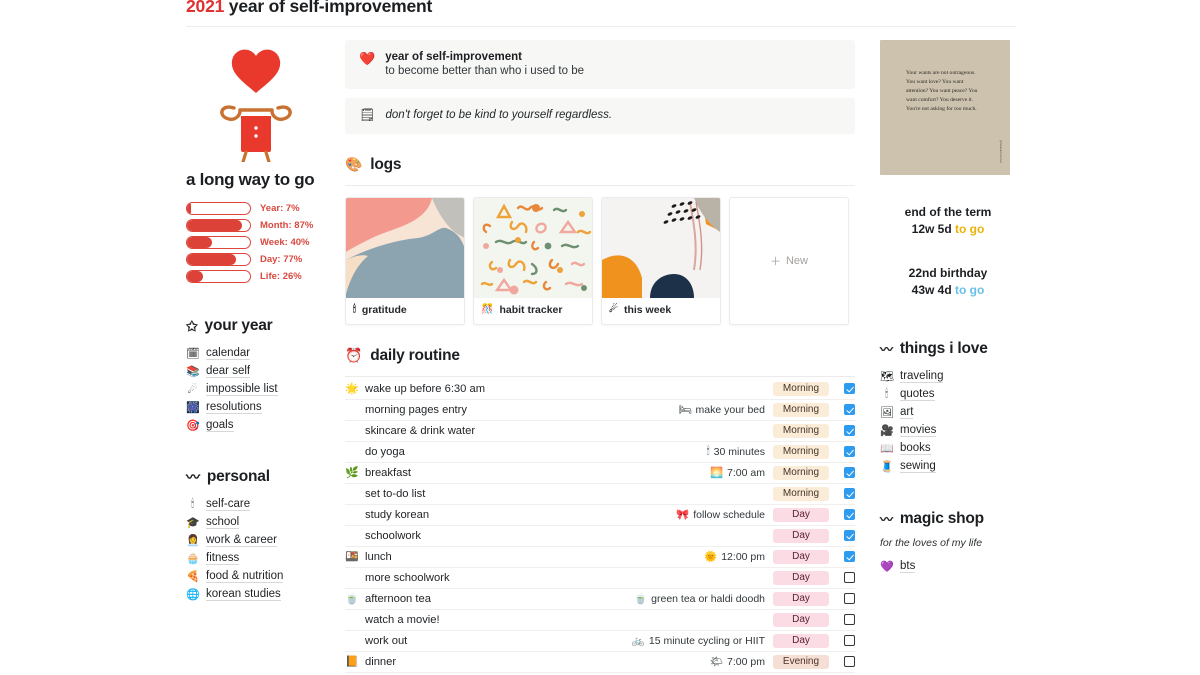  I want to click on sidebar-item-label: bts, so click(908, 566).